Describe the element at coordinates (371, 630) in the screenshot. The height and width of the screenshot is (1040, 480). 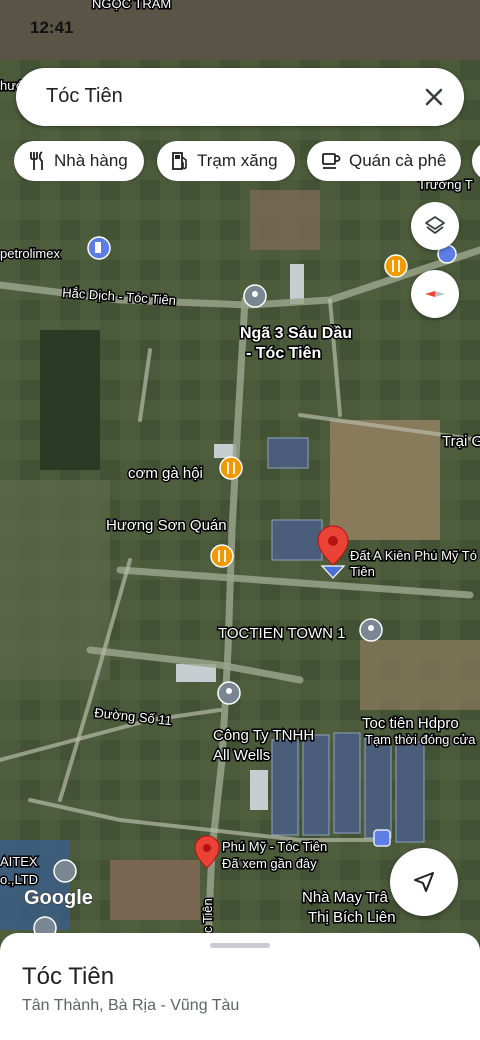
I see `poi-marker-toctien-town` at that location.